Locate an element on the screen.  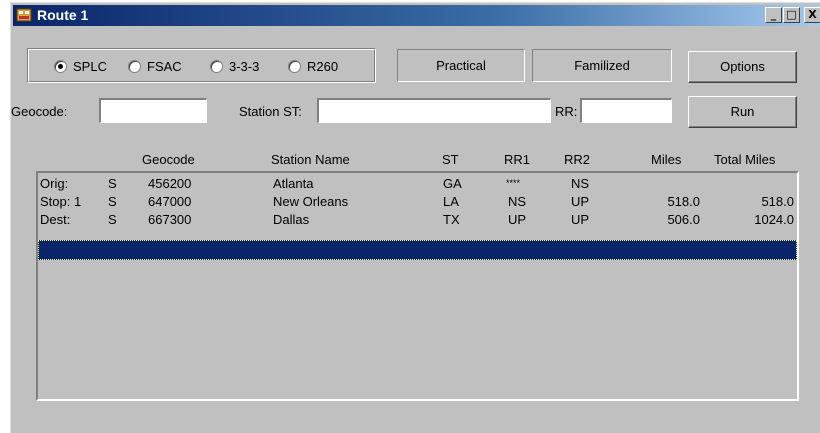
row-station: New Orleans is located at coordinates (311, 201).